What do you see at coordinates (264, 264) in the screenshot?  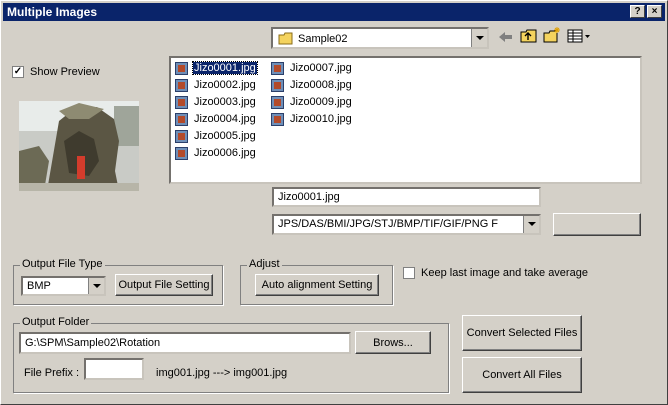 I see `adjust-legend: Adjust` at bounding box center [264, 264].